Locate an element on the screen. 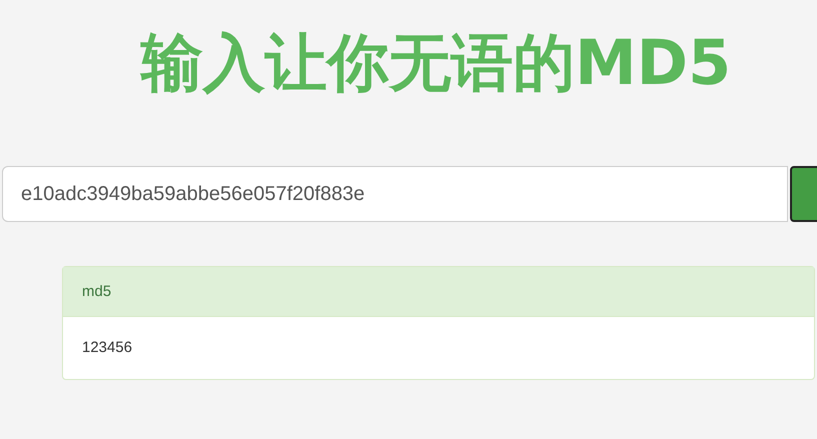  panel-heading: md5 is located at coordinates (438, 292).